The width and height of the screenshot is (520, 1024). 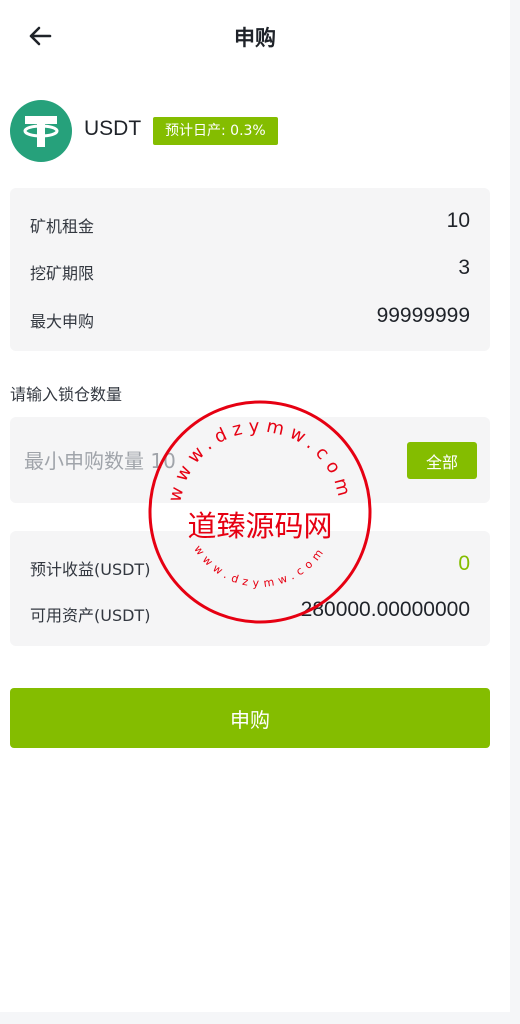 I want to click on daily-yield-badge: 预计日产: 0.3%, so click(x=215, y=131).